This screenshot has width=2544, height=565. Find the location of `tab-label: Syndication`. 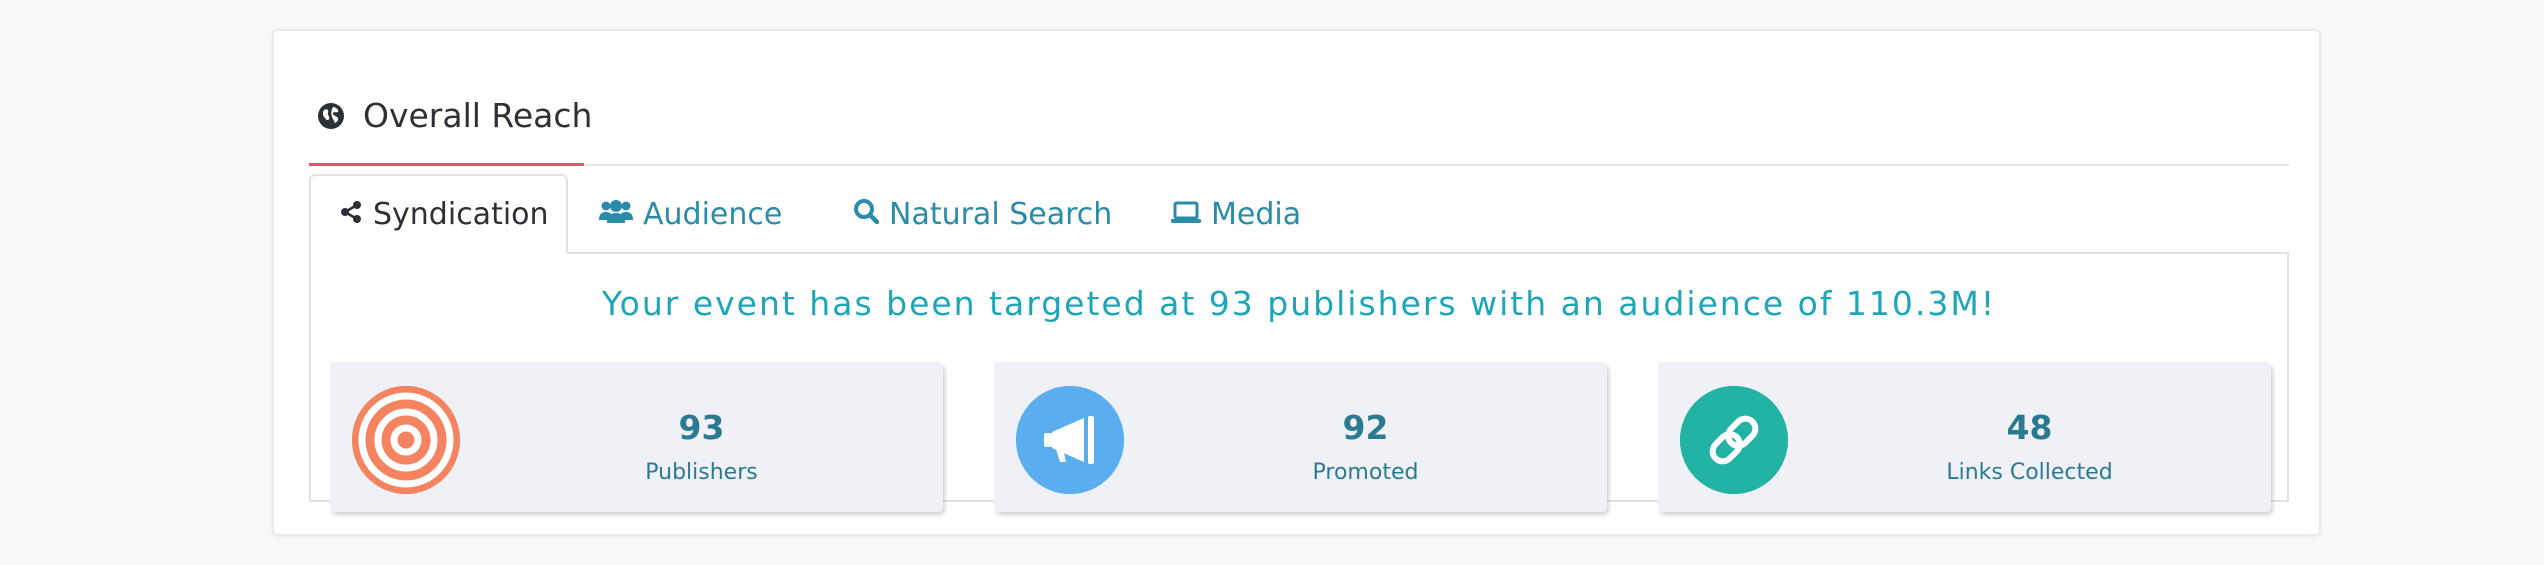

tab-label: Syndication is located at coordinates (461, 214).